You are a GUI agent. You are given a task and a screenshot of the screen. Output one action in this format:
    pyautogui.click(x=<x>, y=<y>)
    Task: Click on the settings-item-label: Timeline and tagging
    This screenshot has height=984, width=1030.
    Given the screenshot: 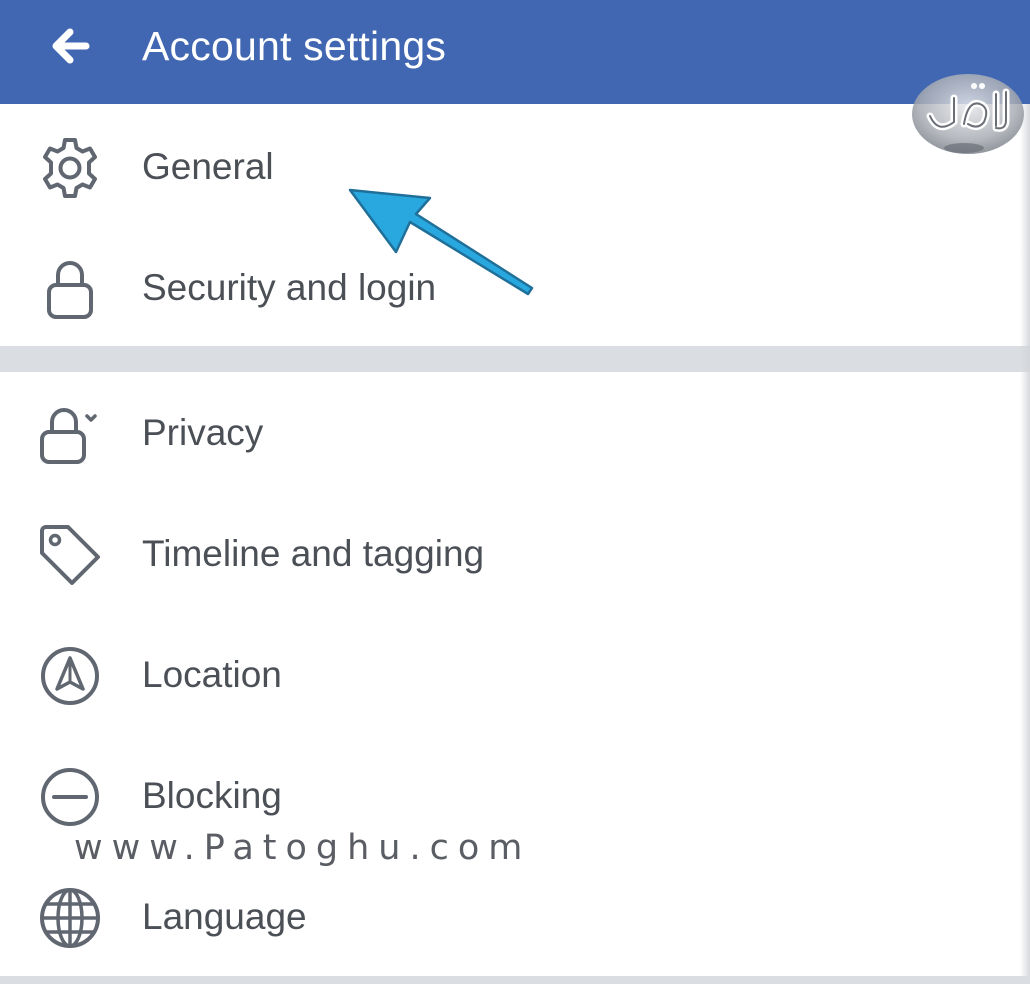 What is the action you would take?
    pyautogui.click(x=313, y=553)
    